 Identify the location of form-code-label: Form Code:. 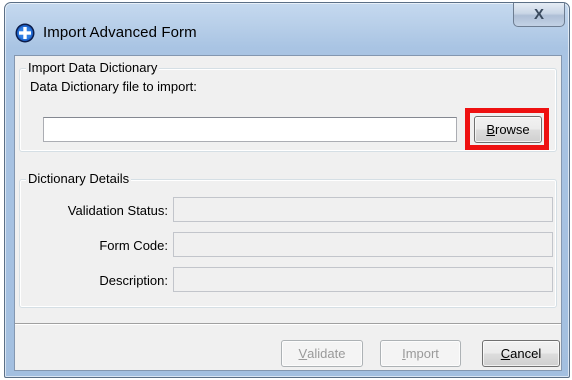
(133, 245).